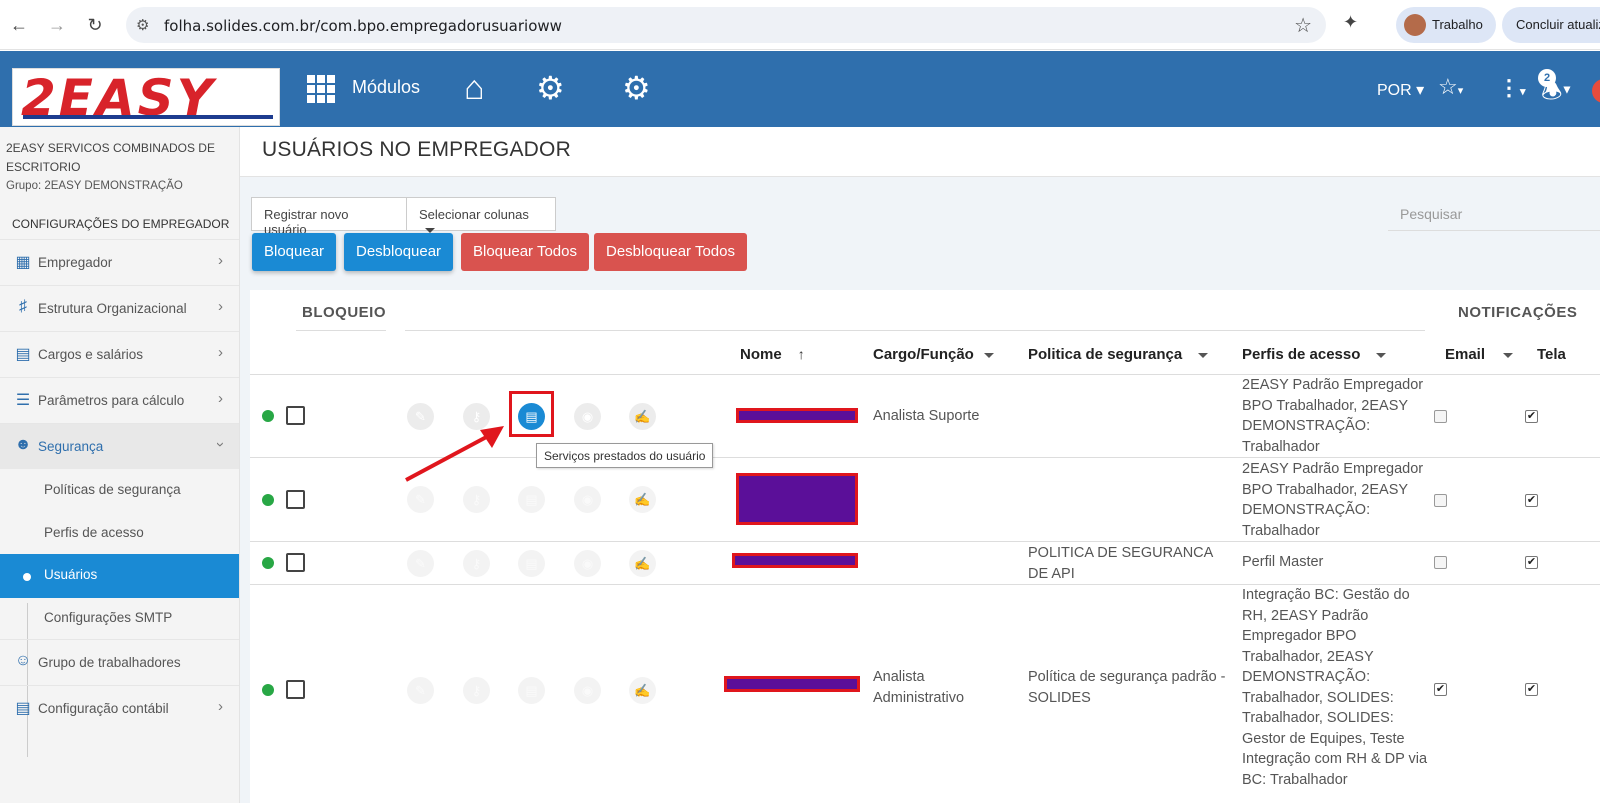 The width and height of the screenshot is (1600, 810). I want to click on select-columns-button: Selecionar colunas, so click(481, 215).